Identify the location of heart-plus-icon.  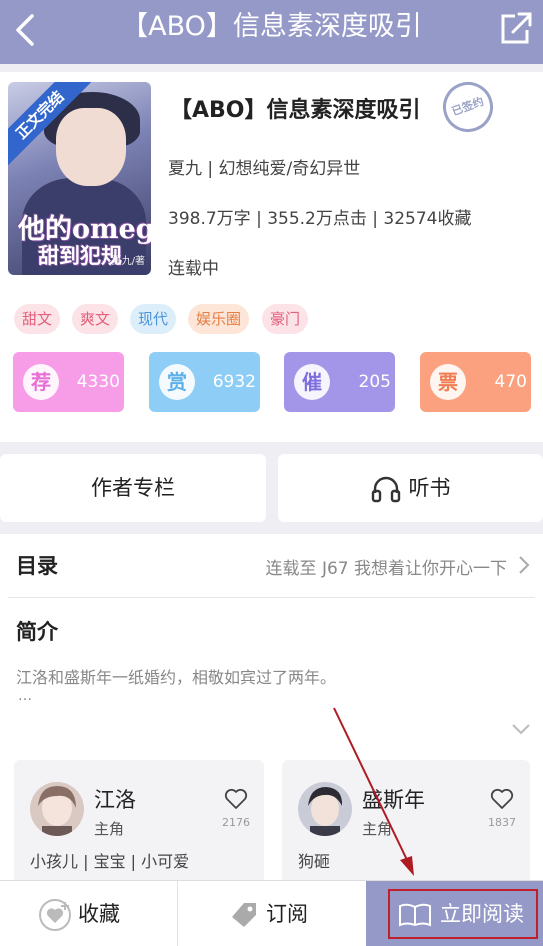
(55, 915).